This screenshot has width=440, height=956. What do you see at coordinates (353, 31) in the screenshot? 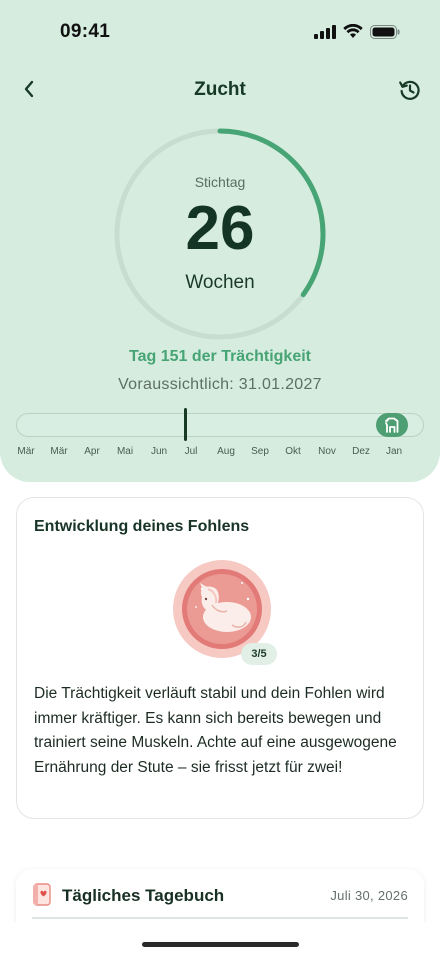
I see `wifi-icon` at bounding box center [353, 31].